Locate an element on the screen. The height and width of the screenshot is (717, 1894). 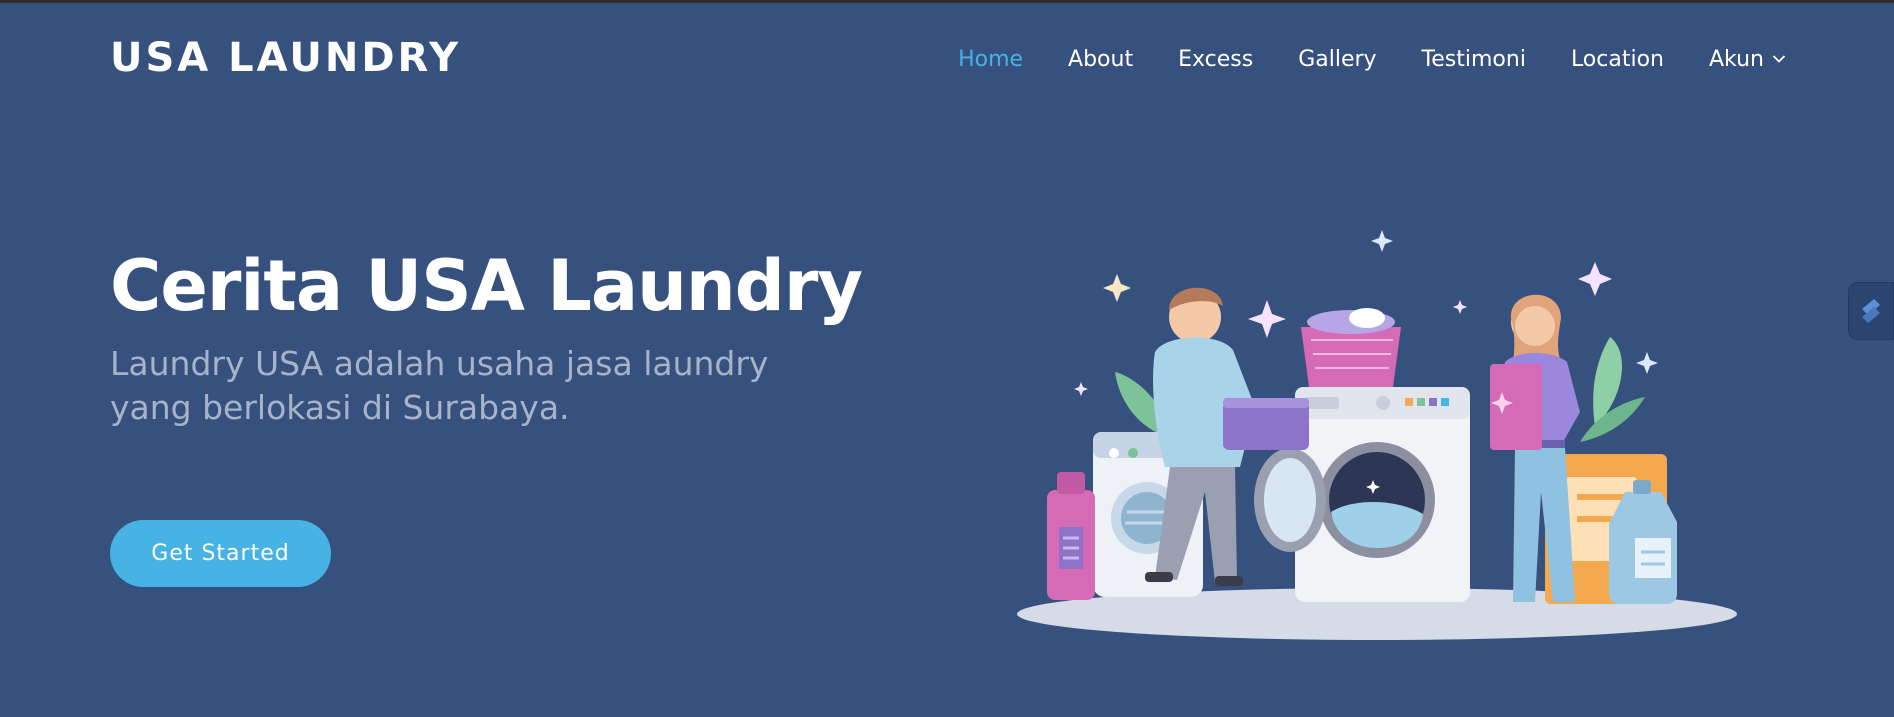
laundry-basket-pink is located at coordinates (1351, 357).